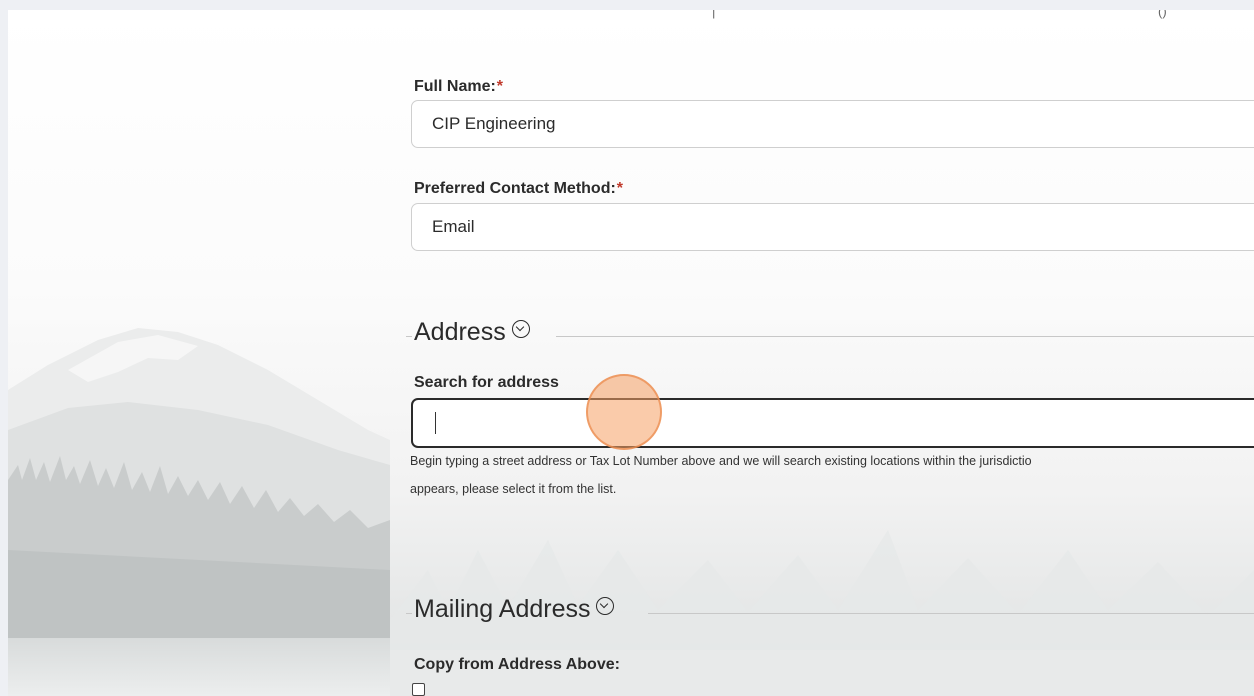  What do you see at coordinates (832, 227) in the screenshot?
I see `contact-method-select: Email` at bounding box center [832, 227].